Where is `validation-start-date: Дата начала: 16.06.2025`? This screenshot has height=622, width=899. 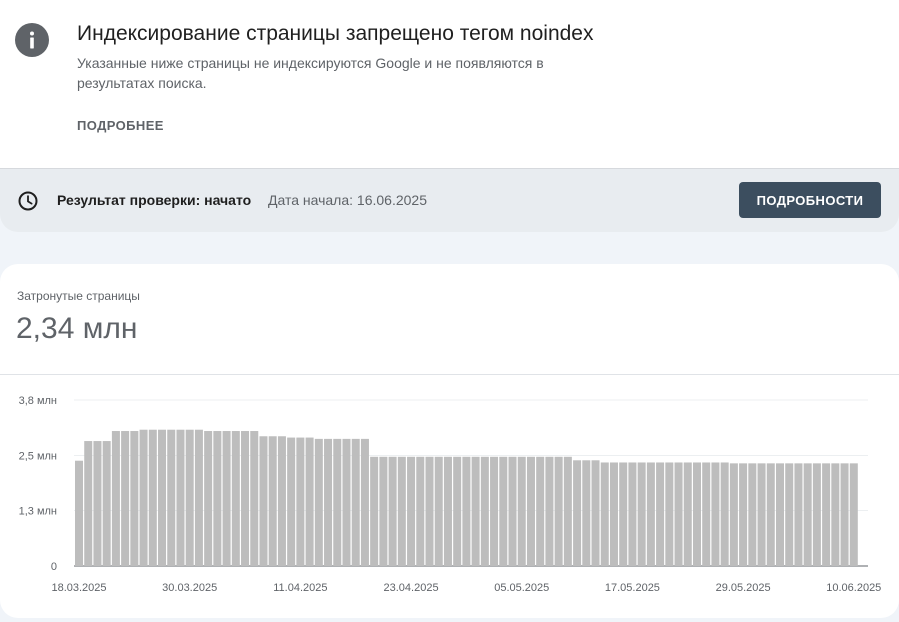
validation-start-date: Дата начала: 16.06.2025 is located at coordinates (347, 200).